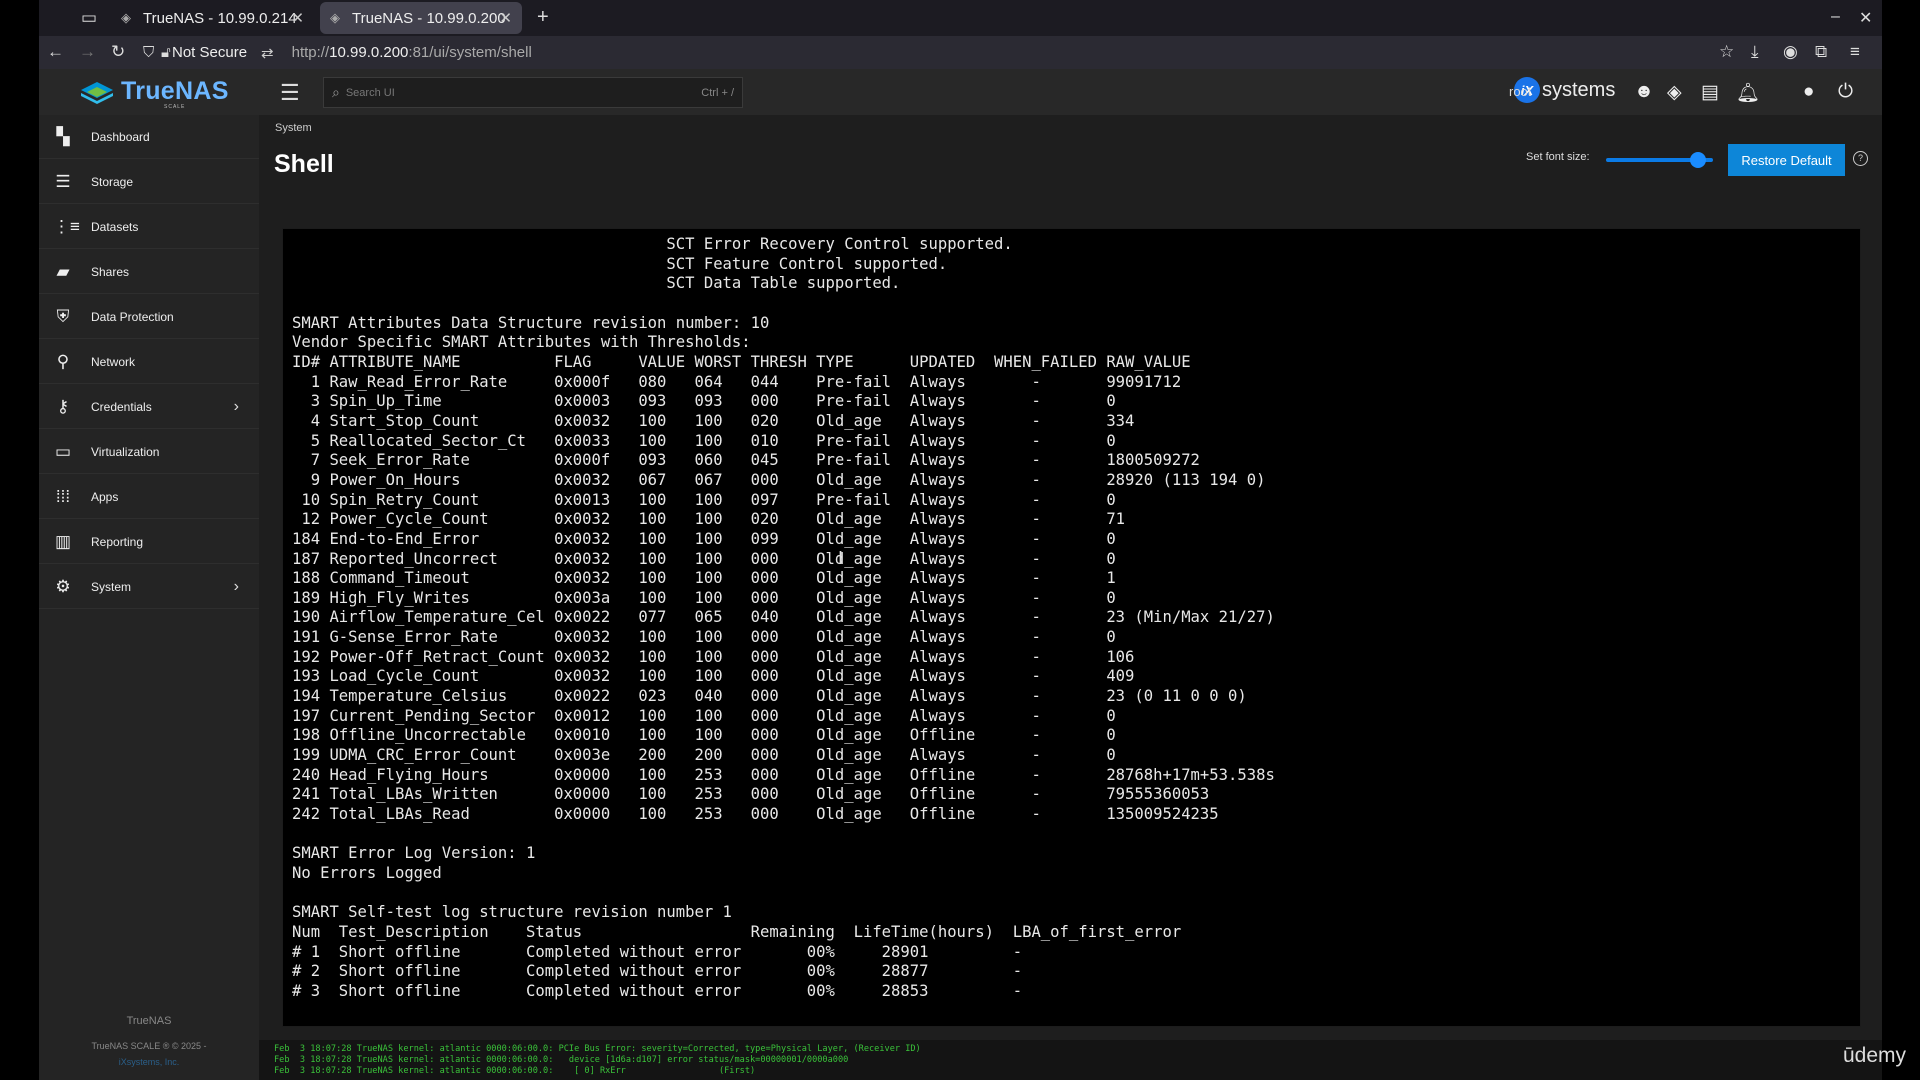 The image size is (1920, 1080). I want to click on reload-icon: ↻, so click(118, 52).